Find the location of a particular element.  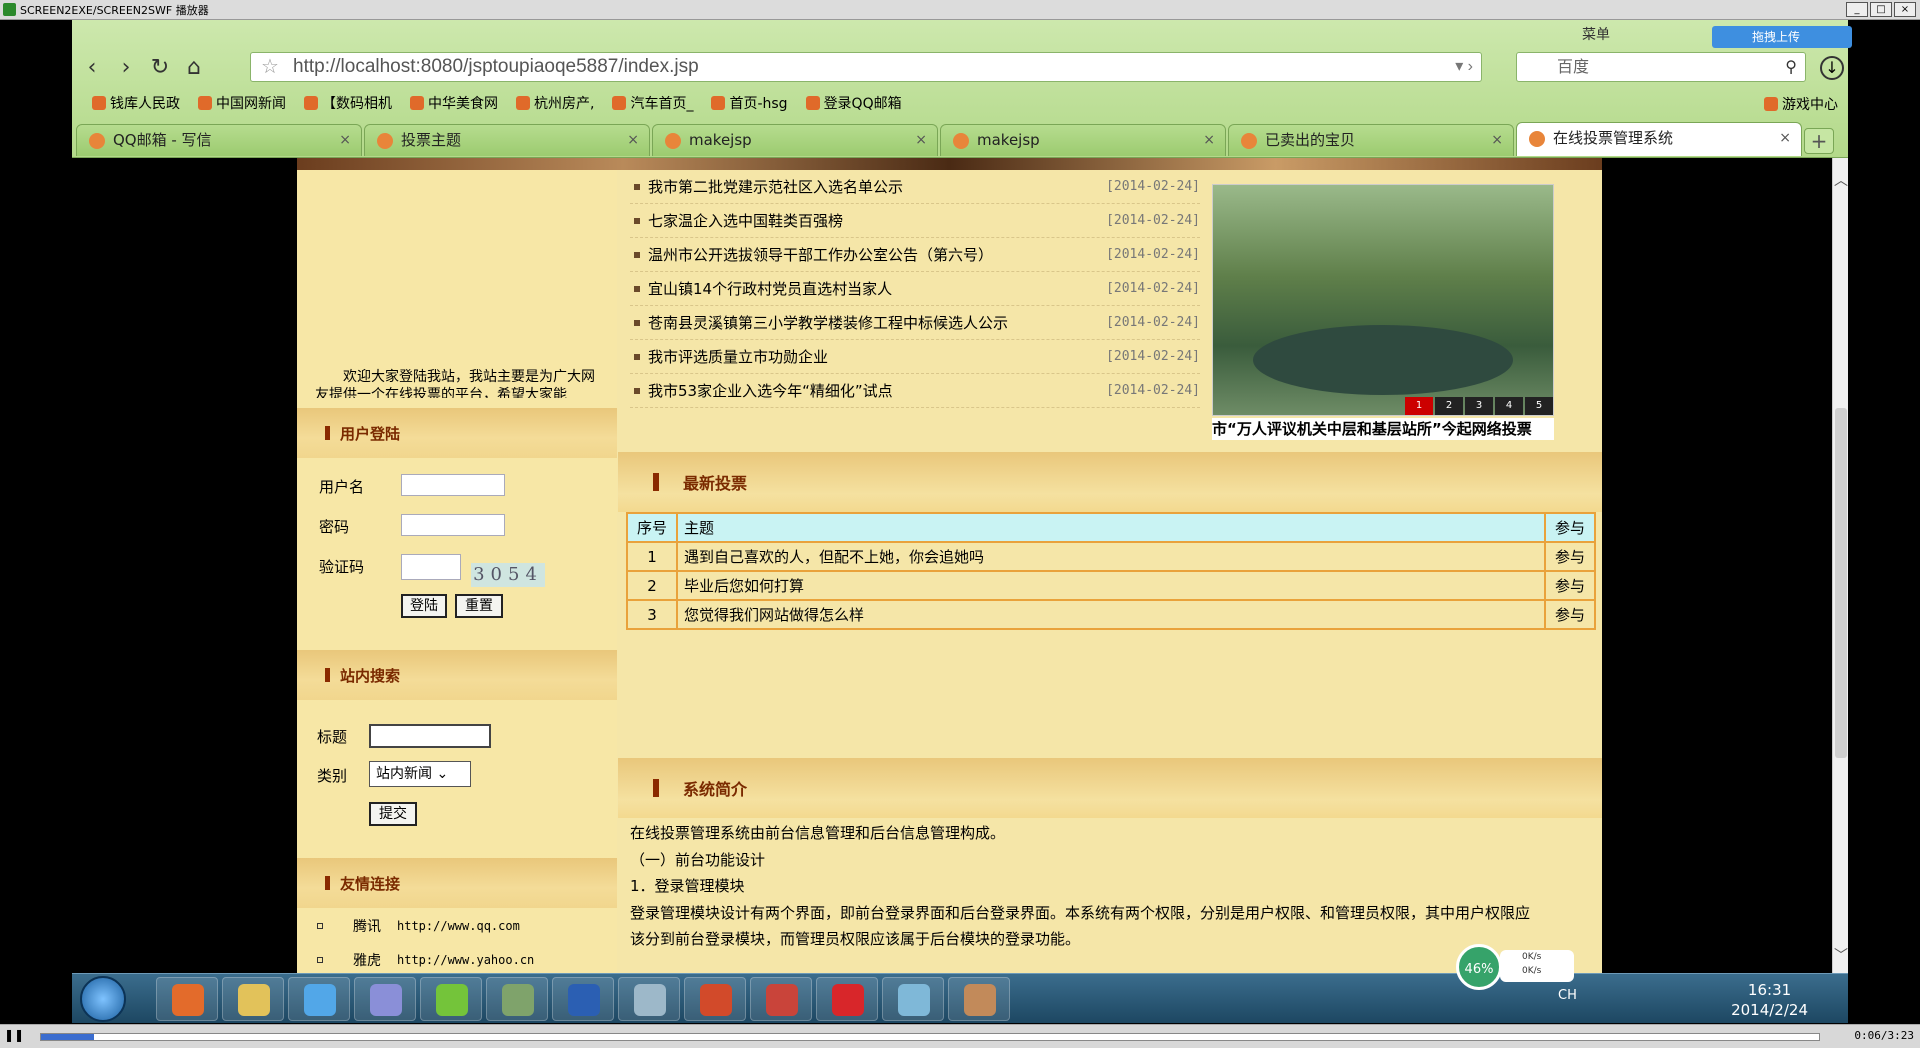

language-indicator: CH is located at coordinates (1567, 995).